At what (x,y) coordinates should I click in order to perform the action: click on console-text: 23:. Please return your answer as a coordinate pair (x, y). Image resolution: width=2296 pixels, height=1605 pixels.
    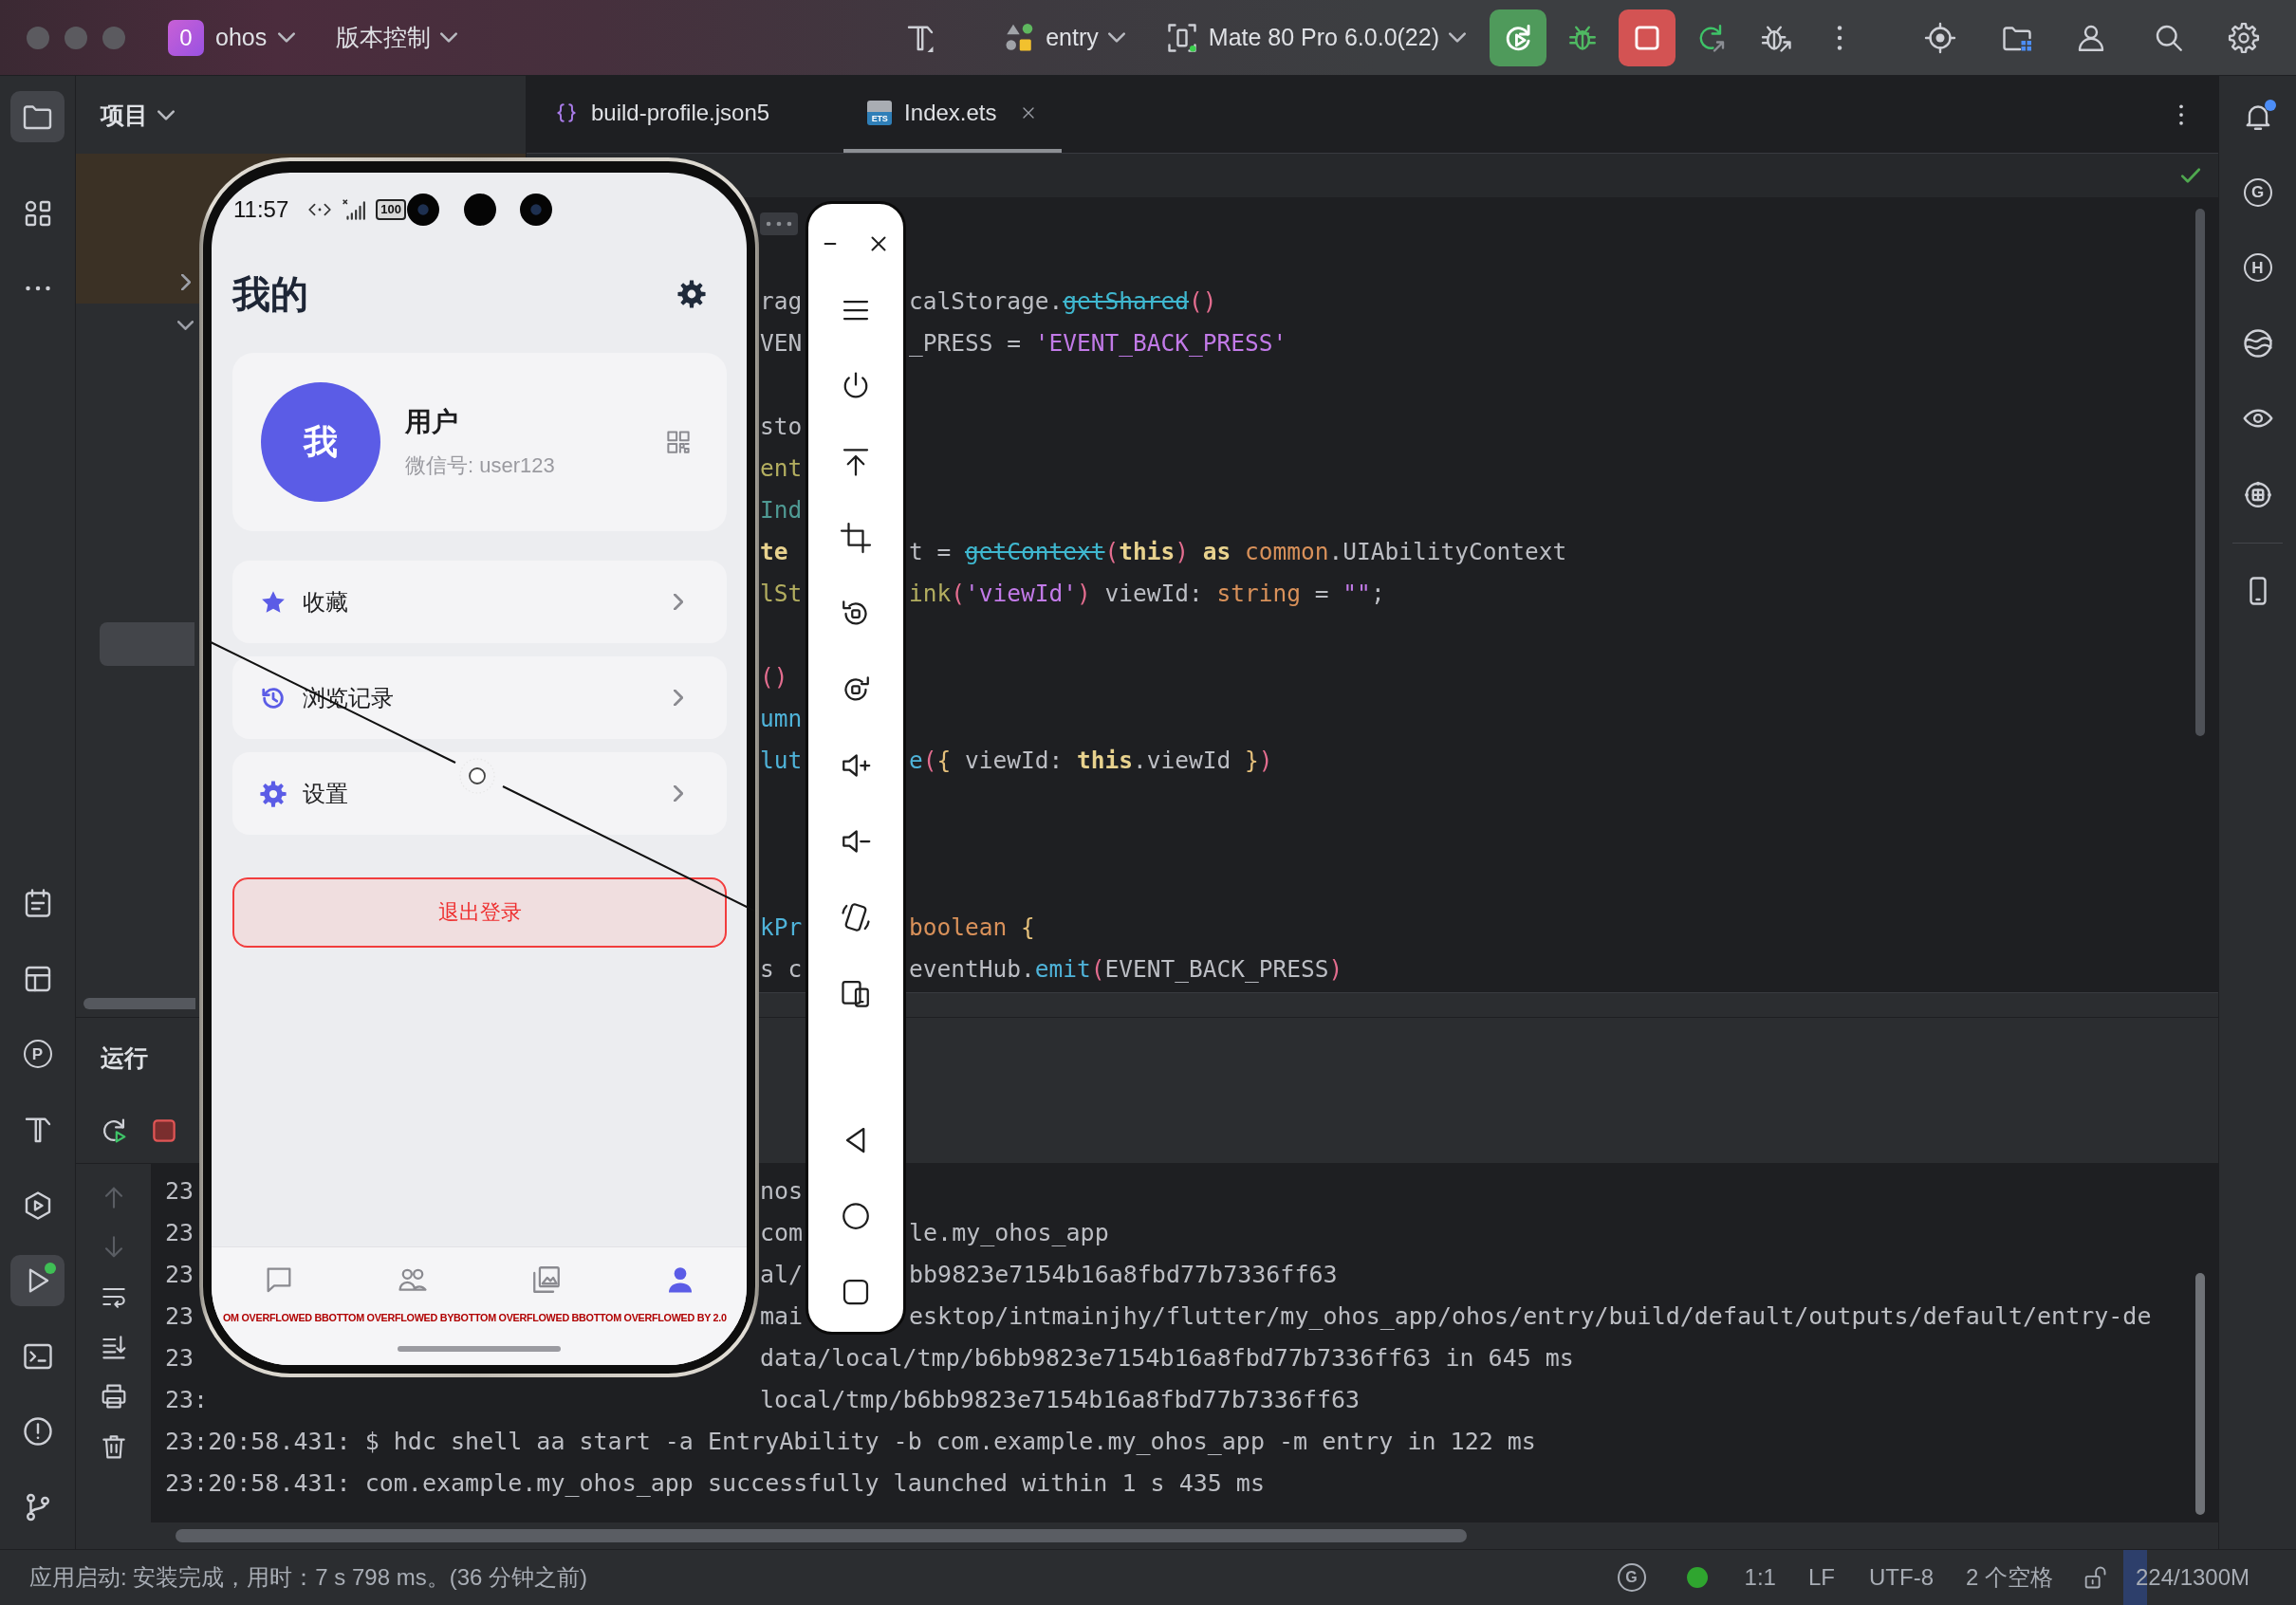
    Looking at the image, I should click on (187, 1400).